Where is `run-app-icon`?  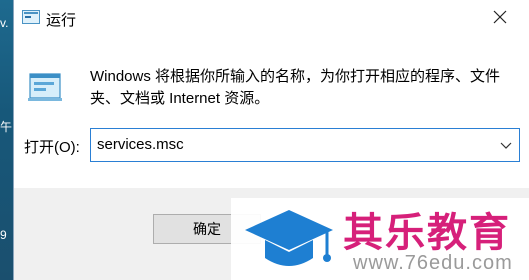 run-app-icon is located at coordinates (31, 17).